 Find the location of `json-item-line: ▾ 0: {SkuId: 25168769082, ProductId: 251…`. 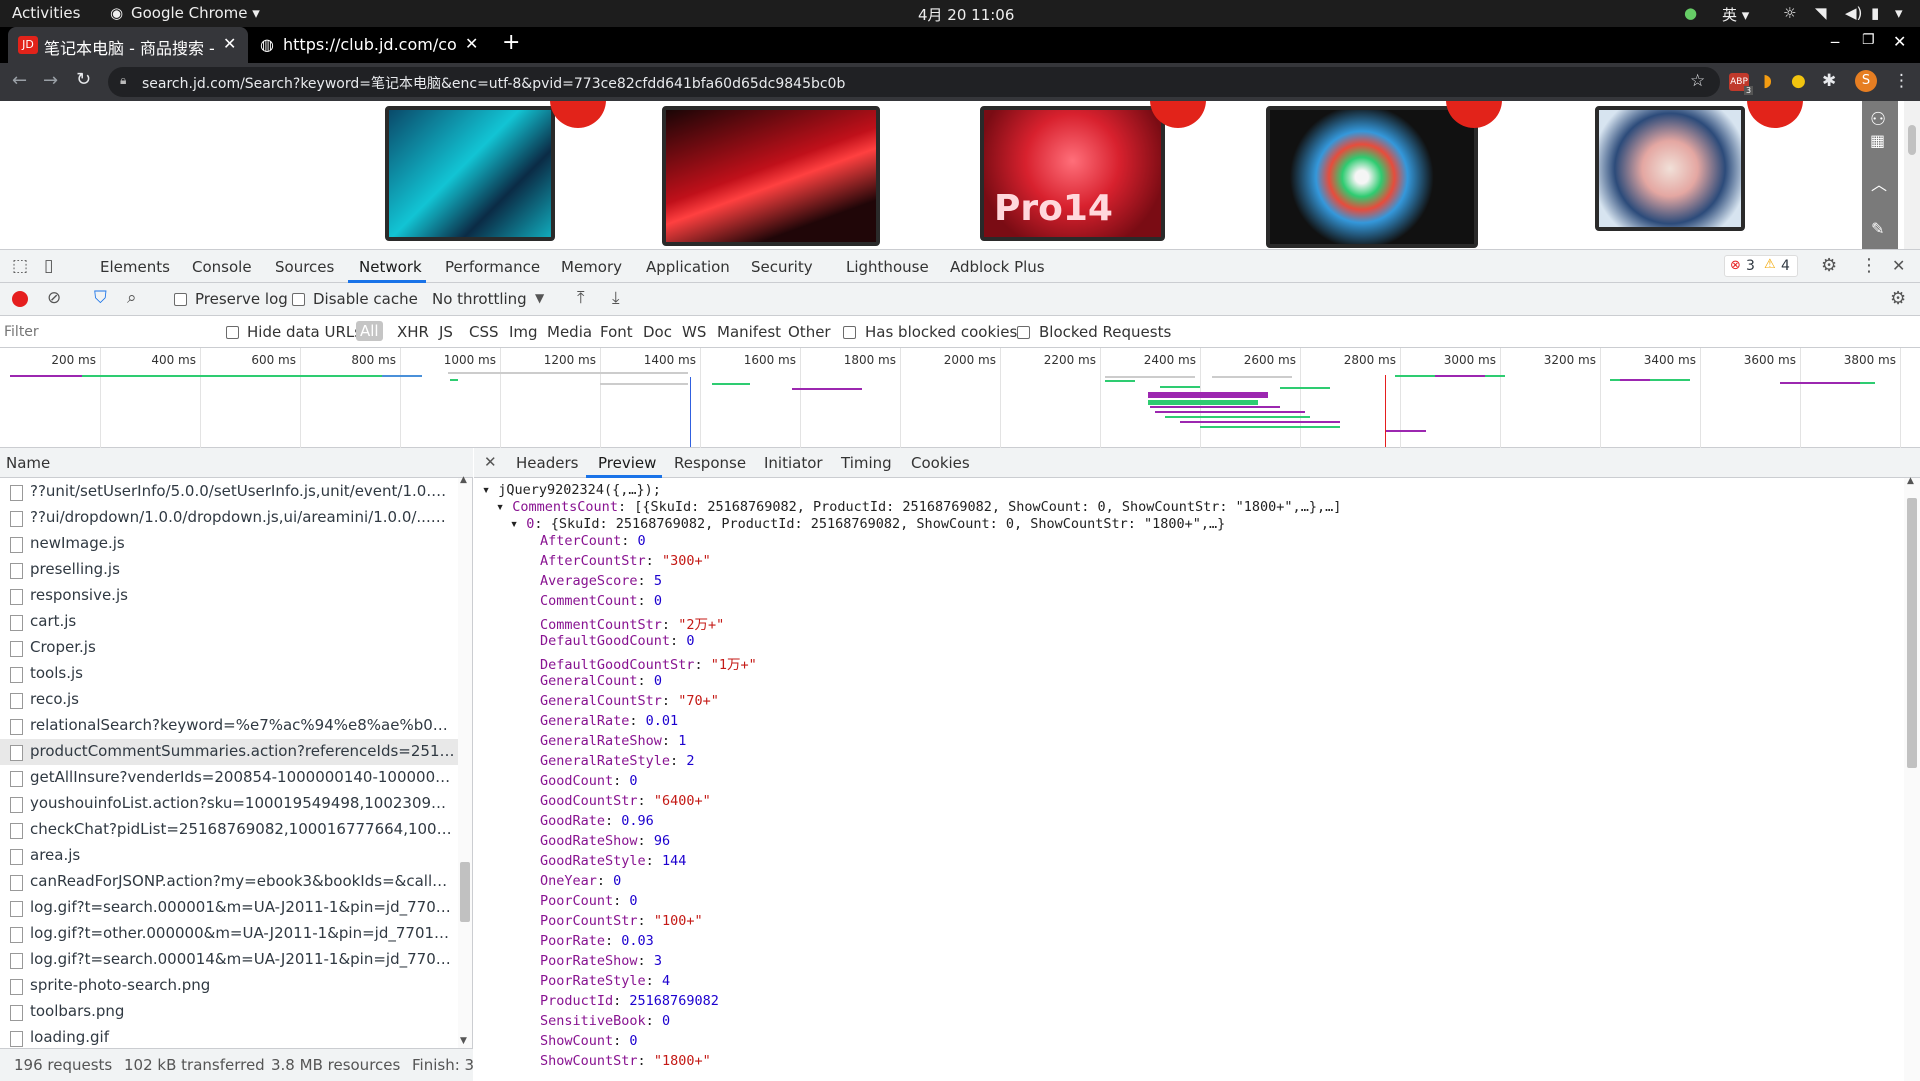

json-item-line: ▾ 0: {SkuId: 25168769082, ProductId: 251… is located at coordinates (867, 524).